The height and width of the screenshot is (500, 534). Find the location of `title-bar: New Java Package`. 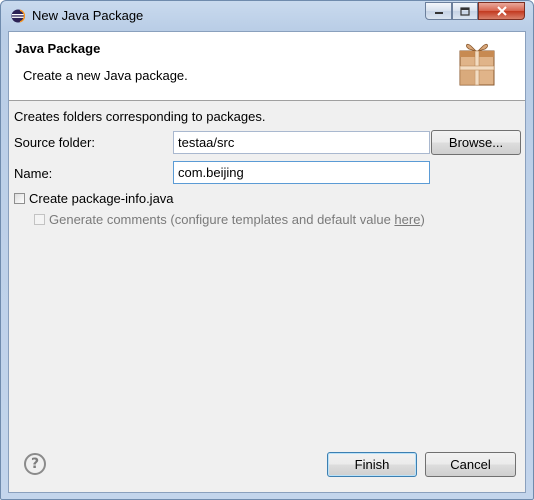

title-bar: New Java Package is located at coordinates (267, 16).